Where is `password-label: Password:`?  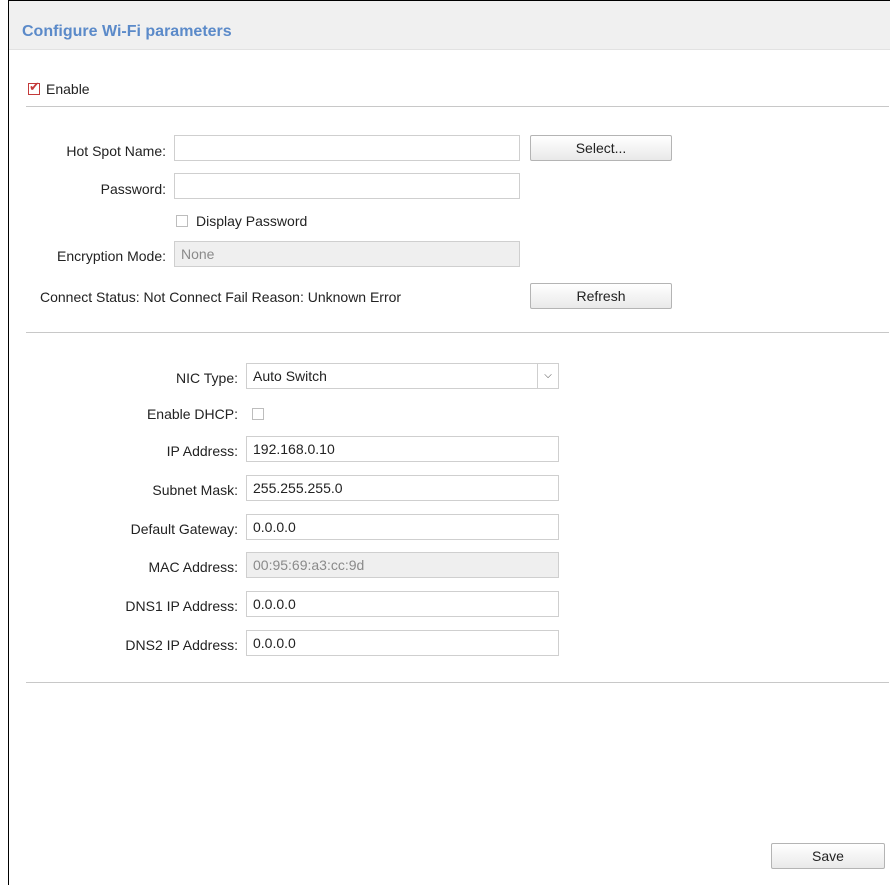
password-label: Password: is located at coordinates (133, 189).